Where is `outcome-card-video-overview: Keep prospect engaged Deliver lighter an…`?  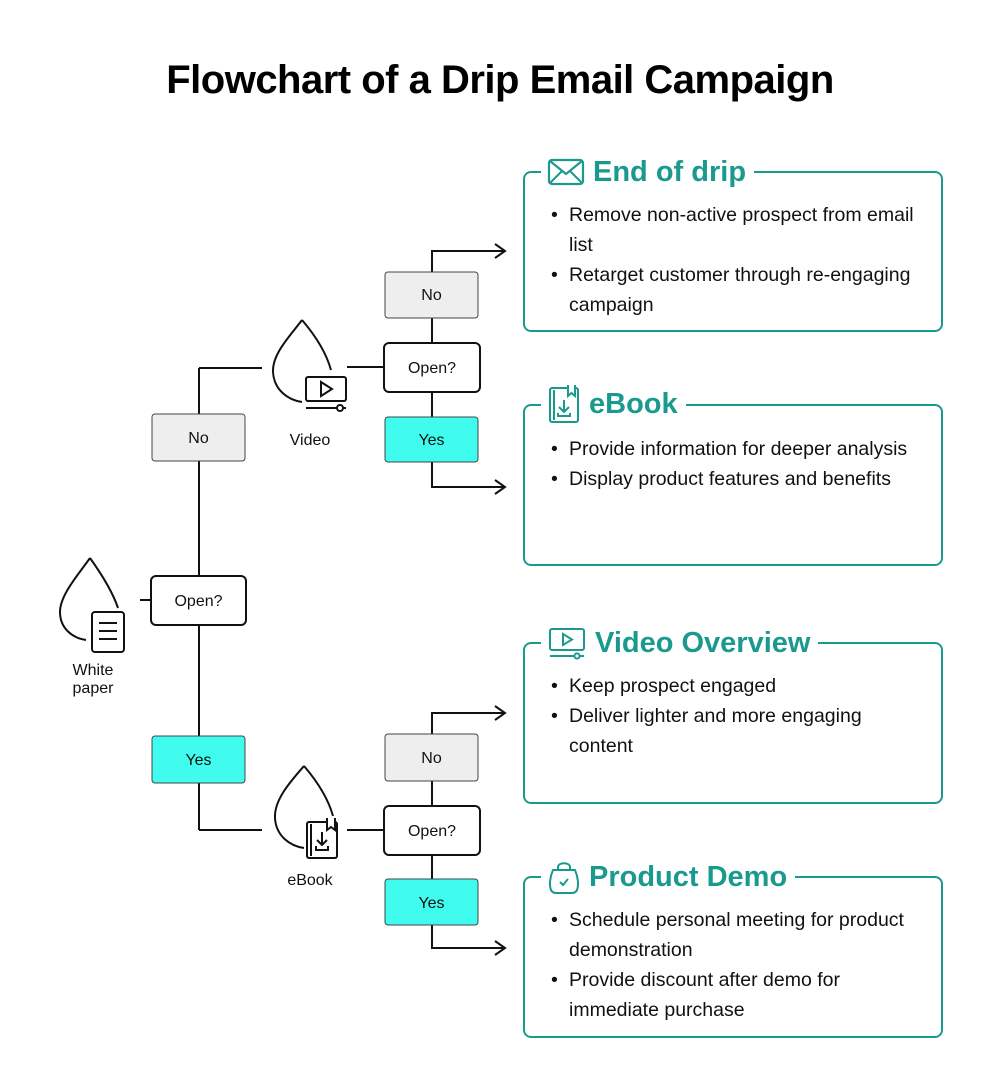 outcome-card-video-overview: Keep prospect engaged Deliver lighter an… is located at coordinates (733, 723).